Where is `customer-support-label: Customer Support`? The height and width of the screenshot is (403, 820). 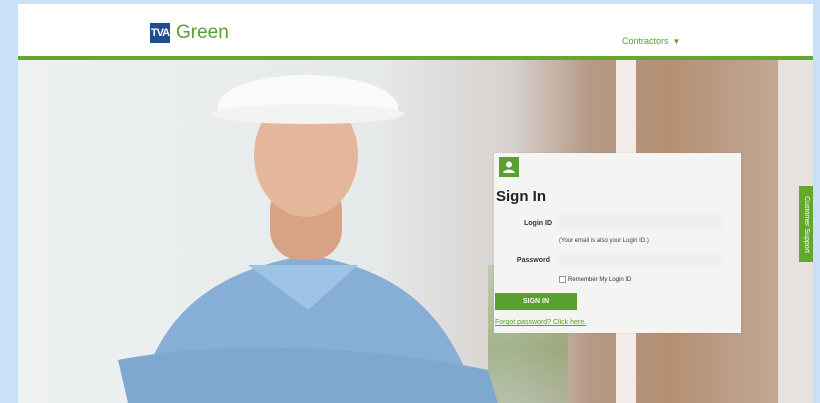 customer-support-label: Customer Support is located at coordinates (806, 224).